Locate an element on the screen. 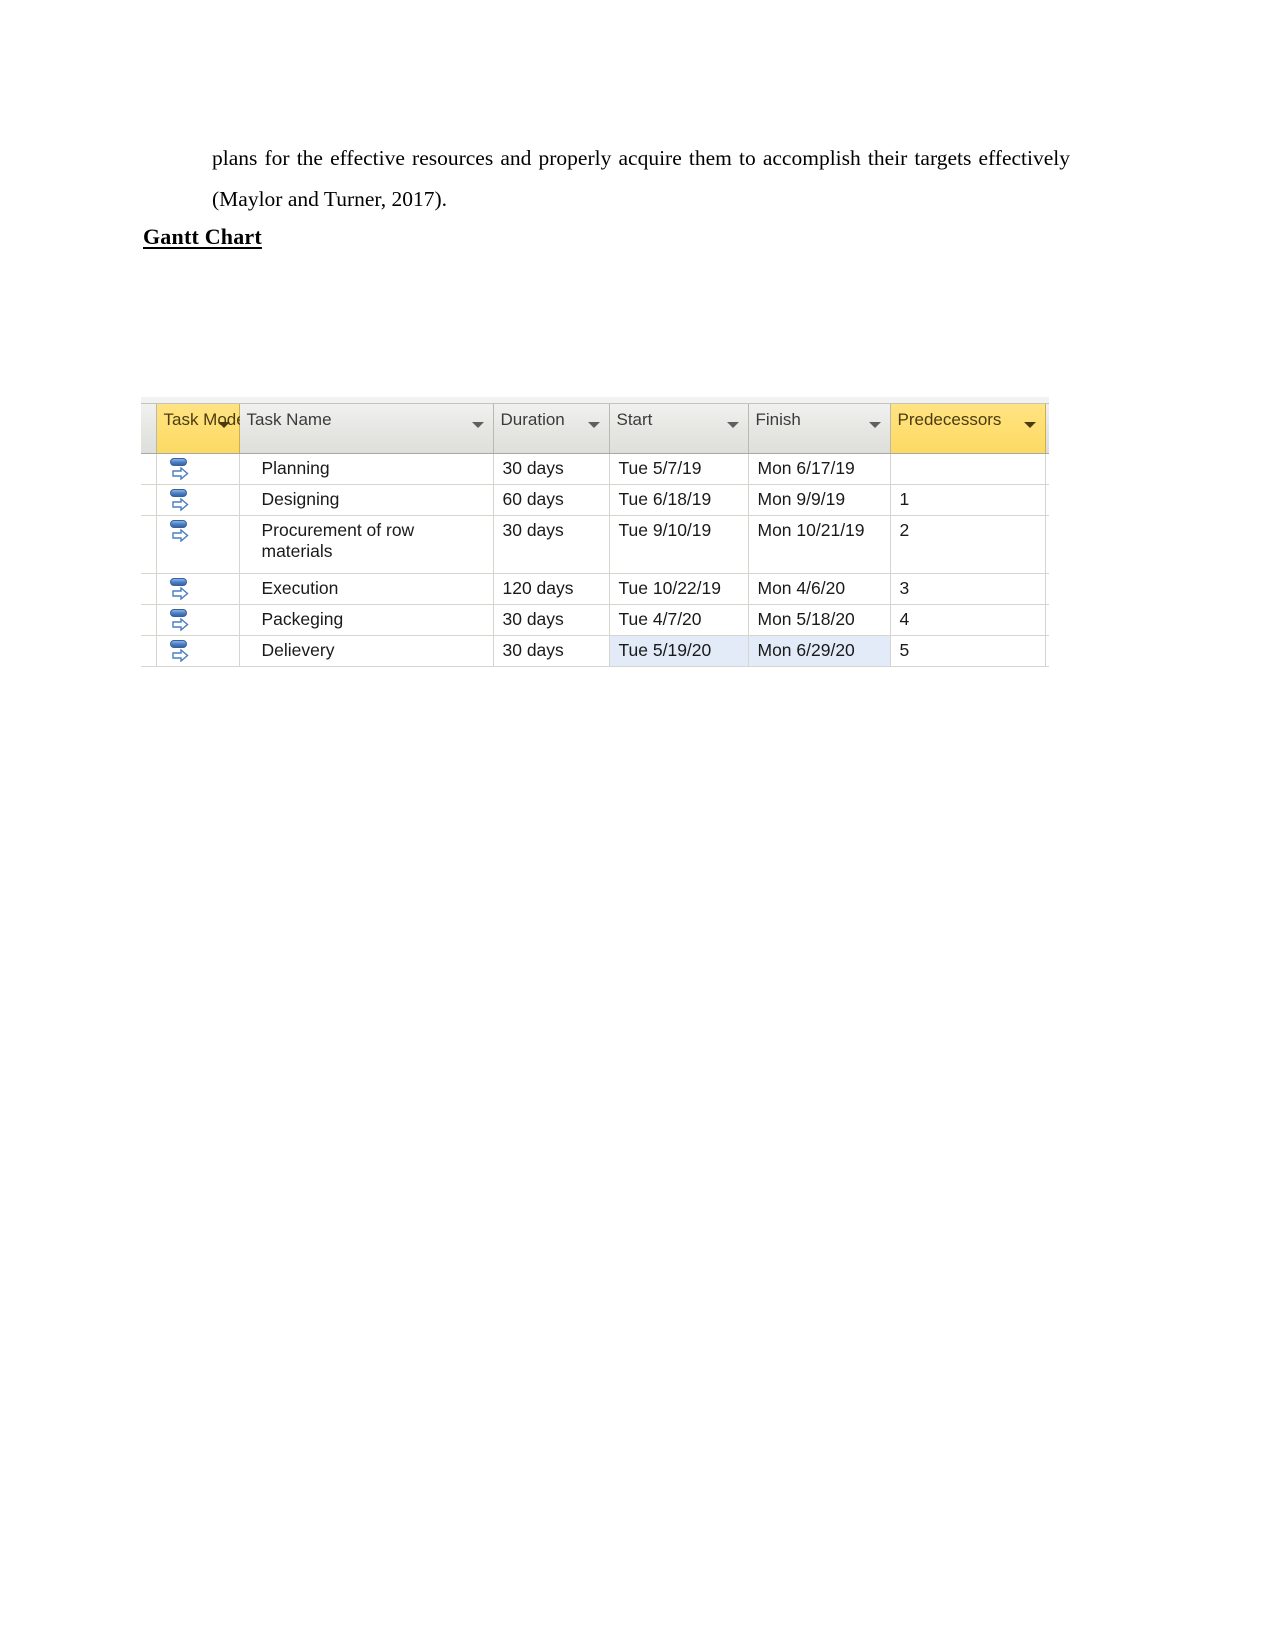  cell-start: Tue 5/19/20 is located at coordinates (679, 651).